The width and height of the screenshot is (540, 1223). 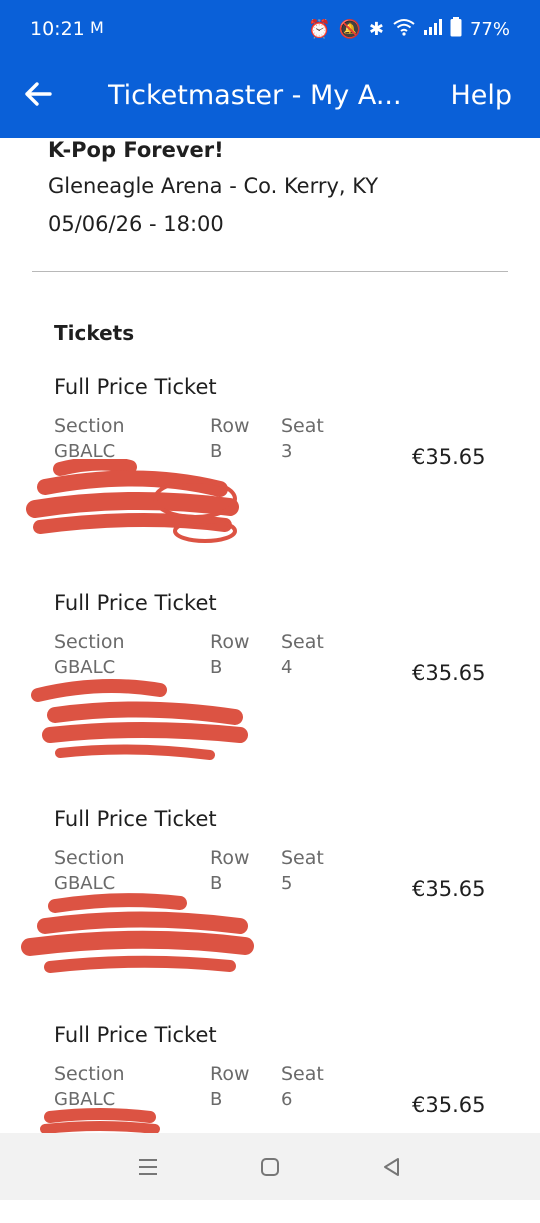 What do you see at coordinates (97, 27) in the screenshot?
I see `mail-icon: M` at bounding box center [97, 27].